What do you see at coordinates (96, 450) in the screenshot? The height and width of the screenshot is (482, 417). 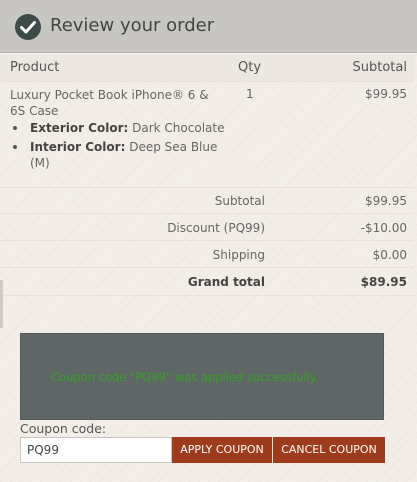 I see `coupon-code-input` at bounding box center [96, 450].